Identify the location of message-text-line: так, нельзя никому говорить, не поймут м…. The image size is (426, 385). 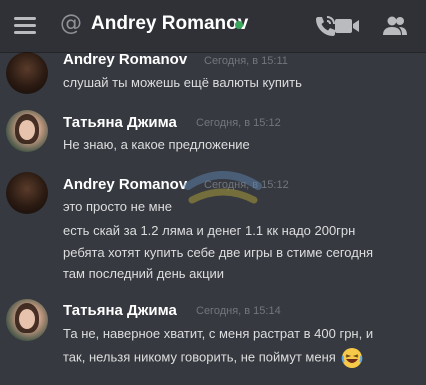
(213, 358).